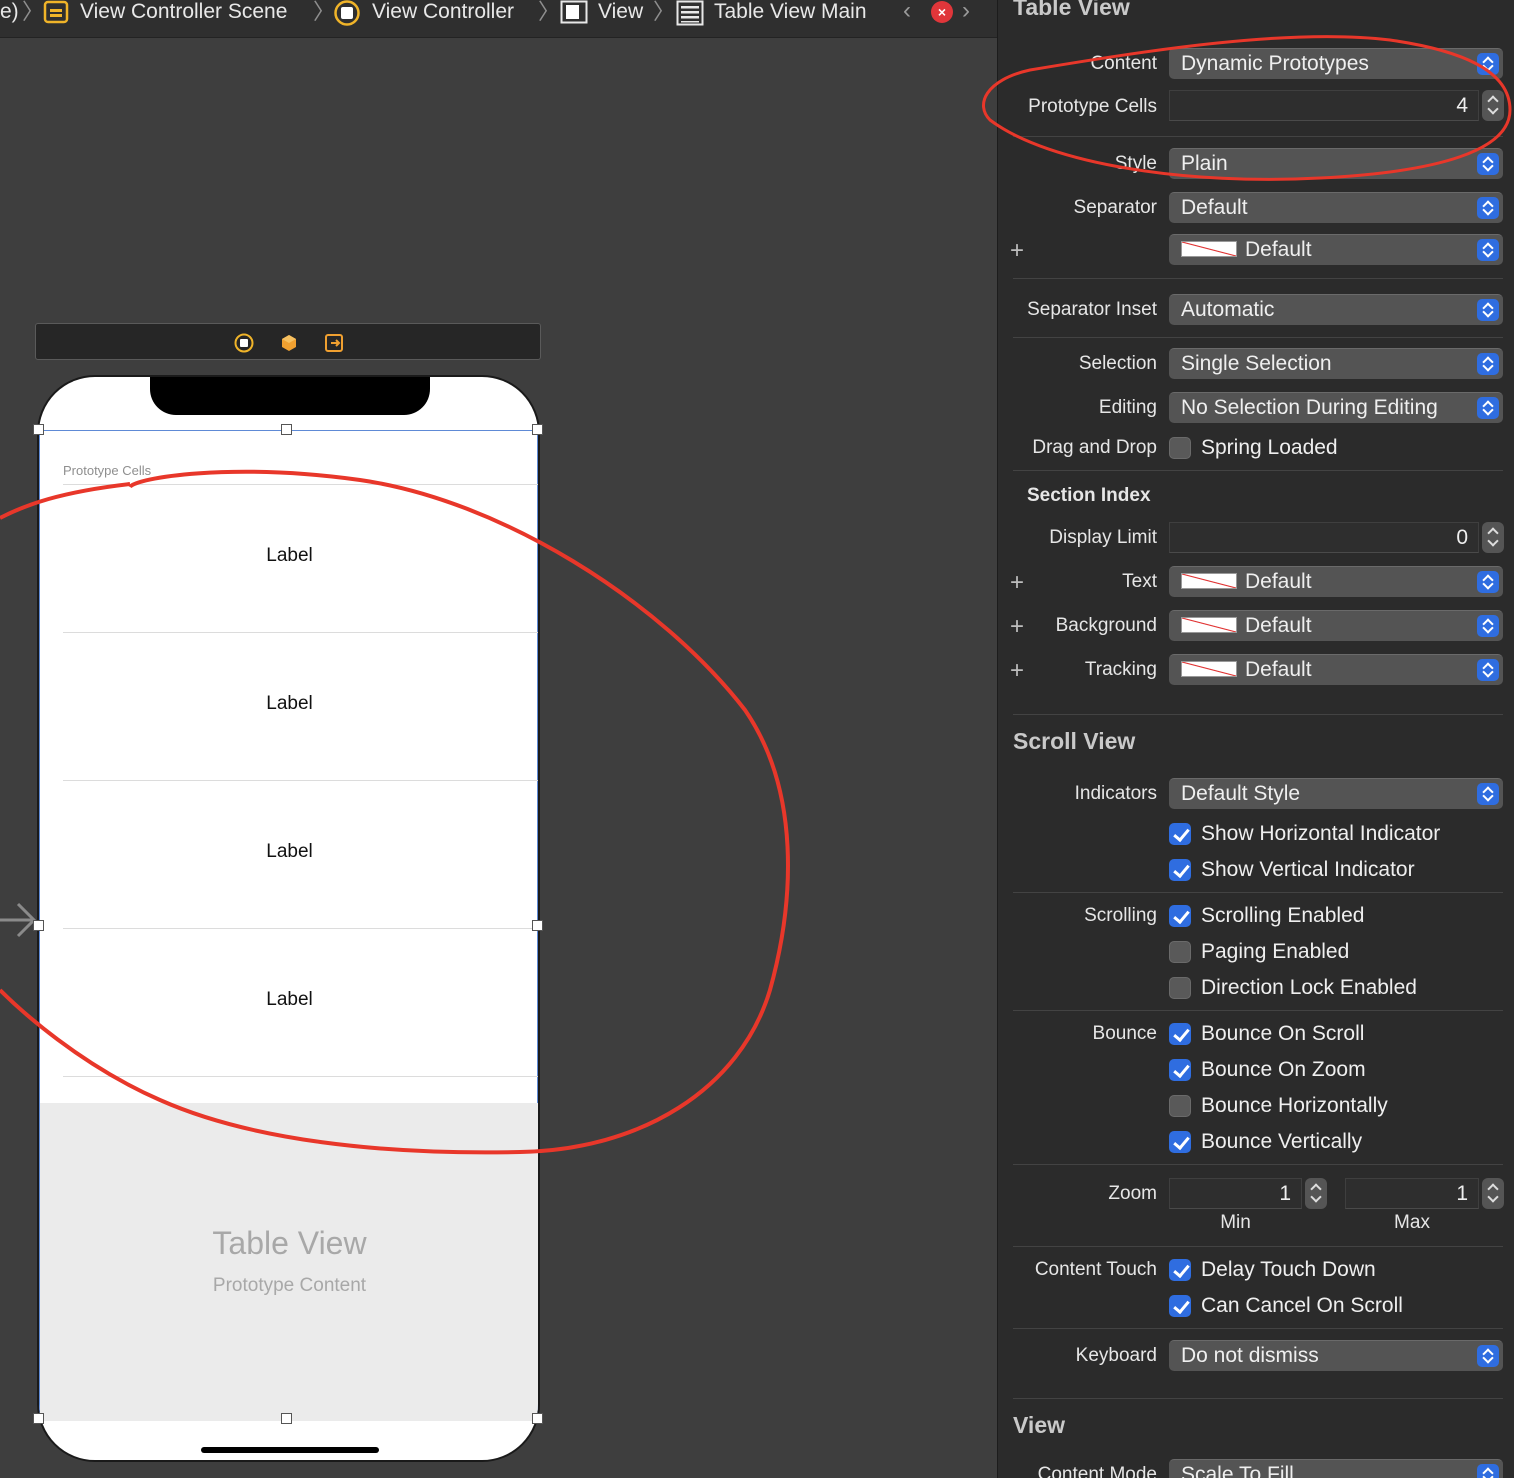 The height and width of the screenshot is (1478, 1514). Describe the element at coordinates (1316, 1193) in the screenshot. I see `zoom-min-stepper` at that location.